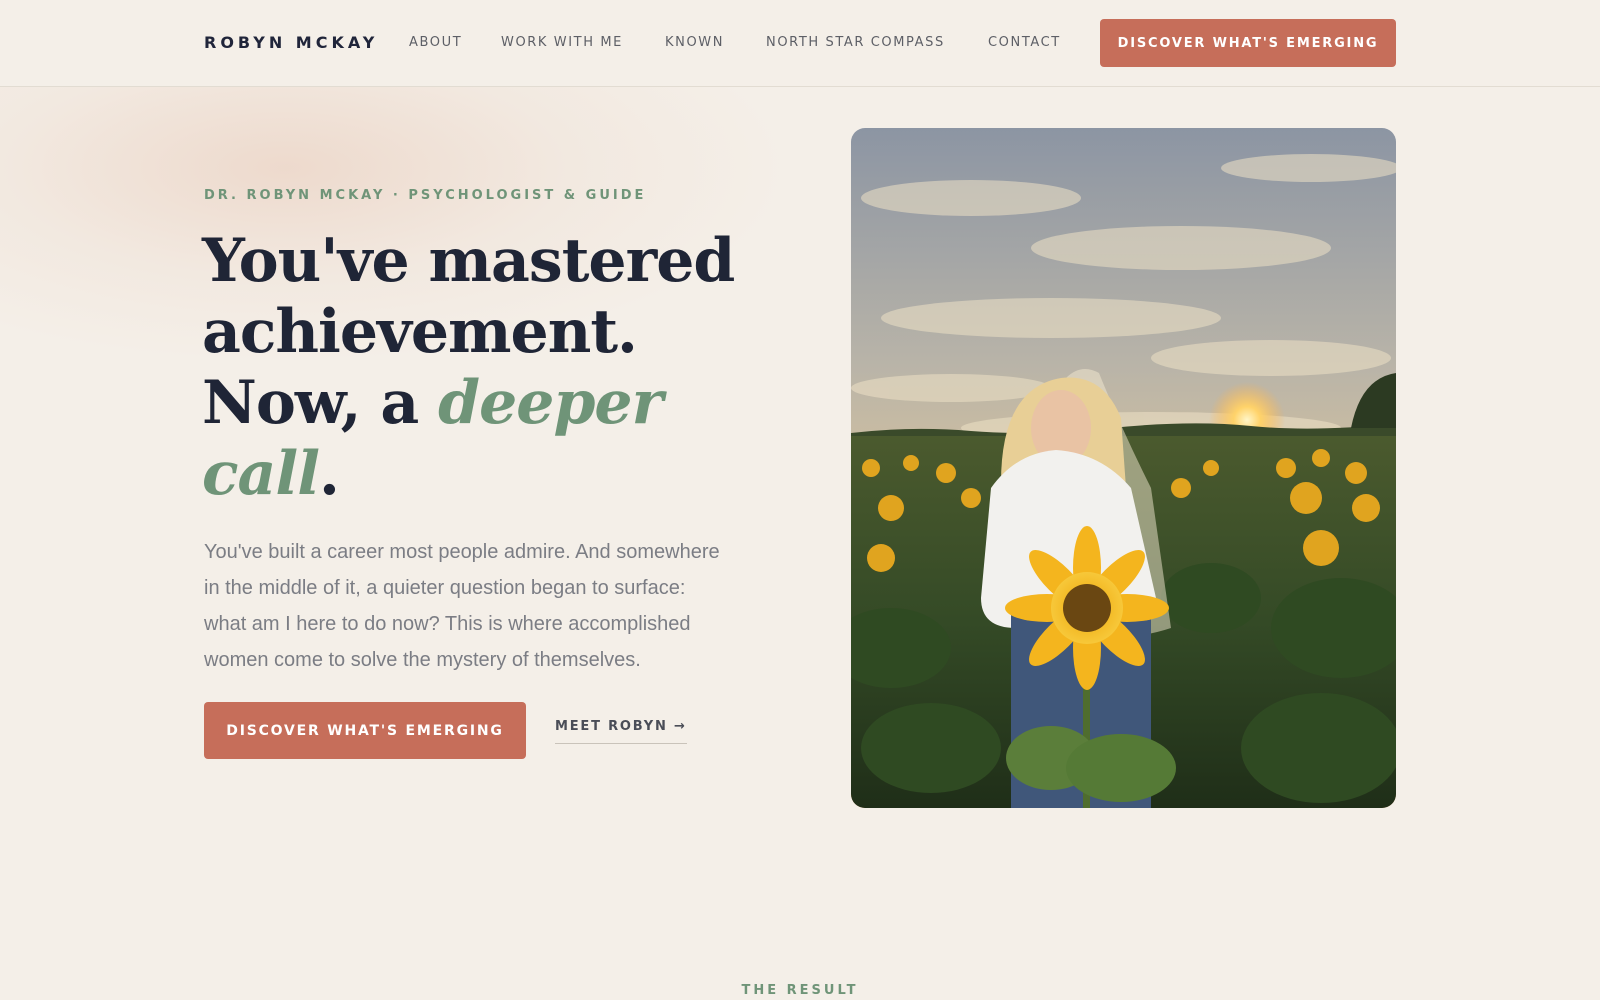 The height and width of the screenshot is (1000, 1600). Describe the element at coordinates (291, 42) in the screenshot. I see `brand-logo: ROBYN MCKAY` at that location.